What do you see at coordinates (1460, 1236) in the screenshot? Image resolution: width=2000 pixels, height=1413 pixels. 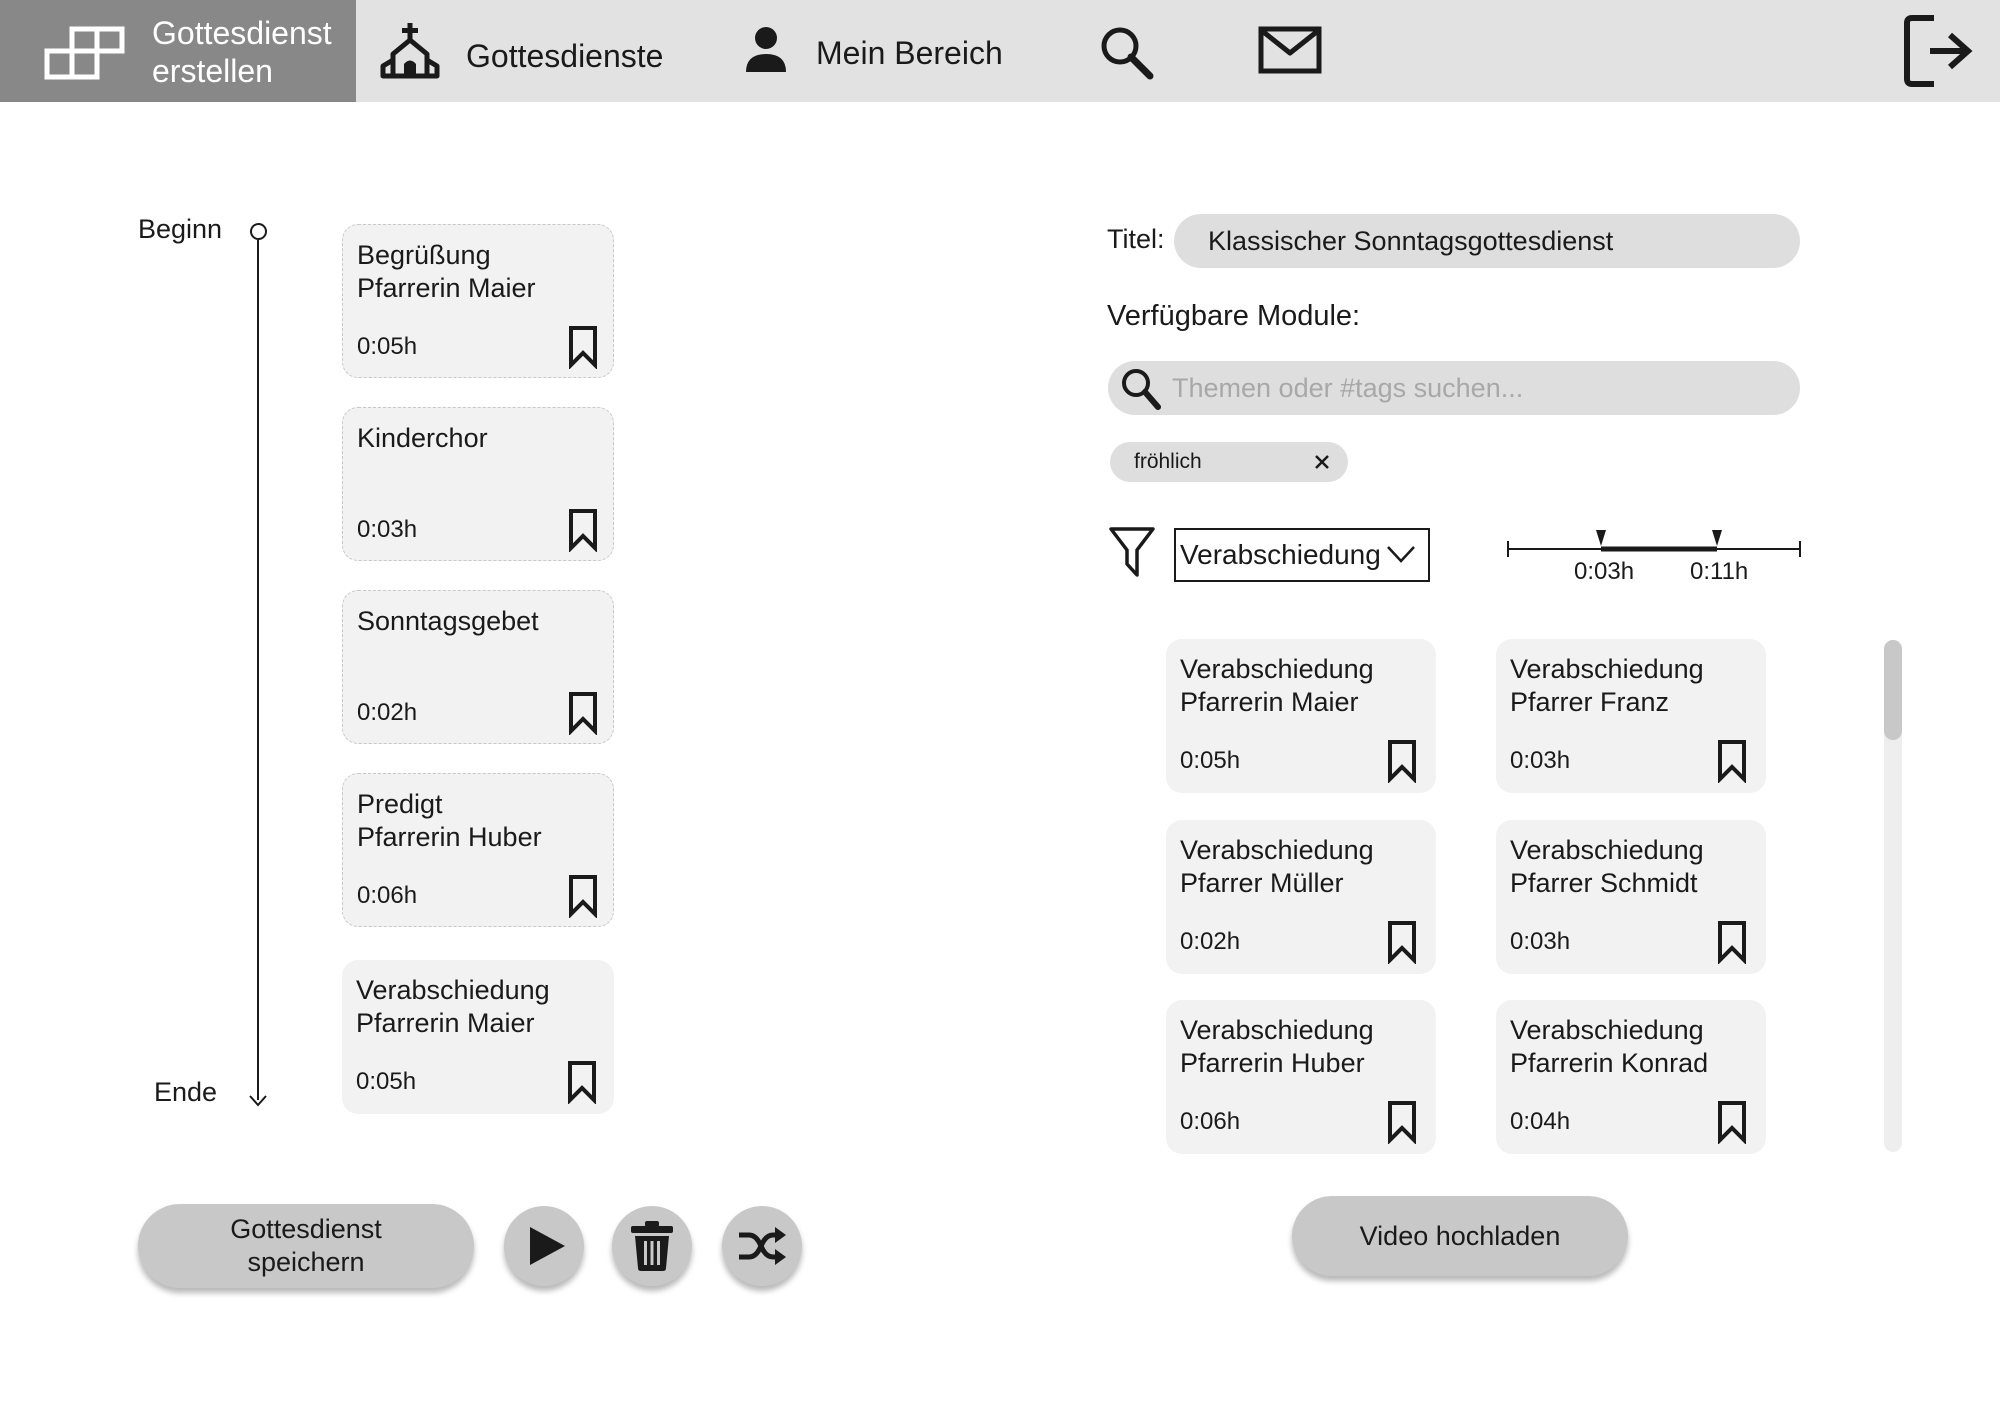 I see `upload-video-button: Video hochladen` at bounding box center [1460, 1236].